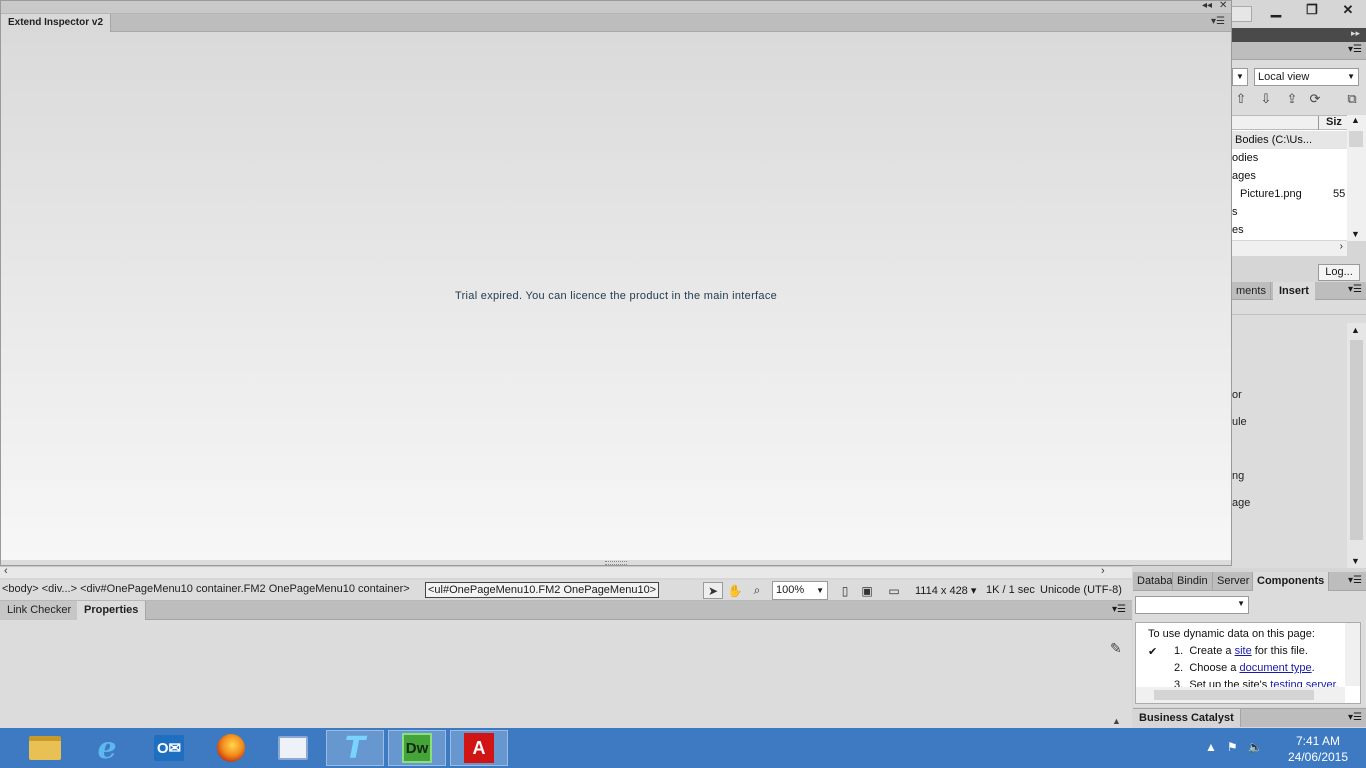 Image resolution: width=1366 pixels, height=768 pixels. What do you see at coordinates (1240, 77) in the screenshot?
I see `site-select: ▼` at bounding box center [1240, 77].